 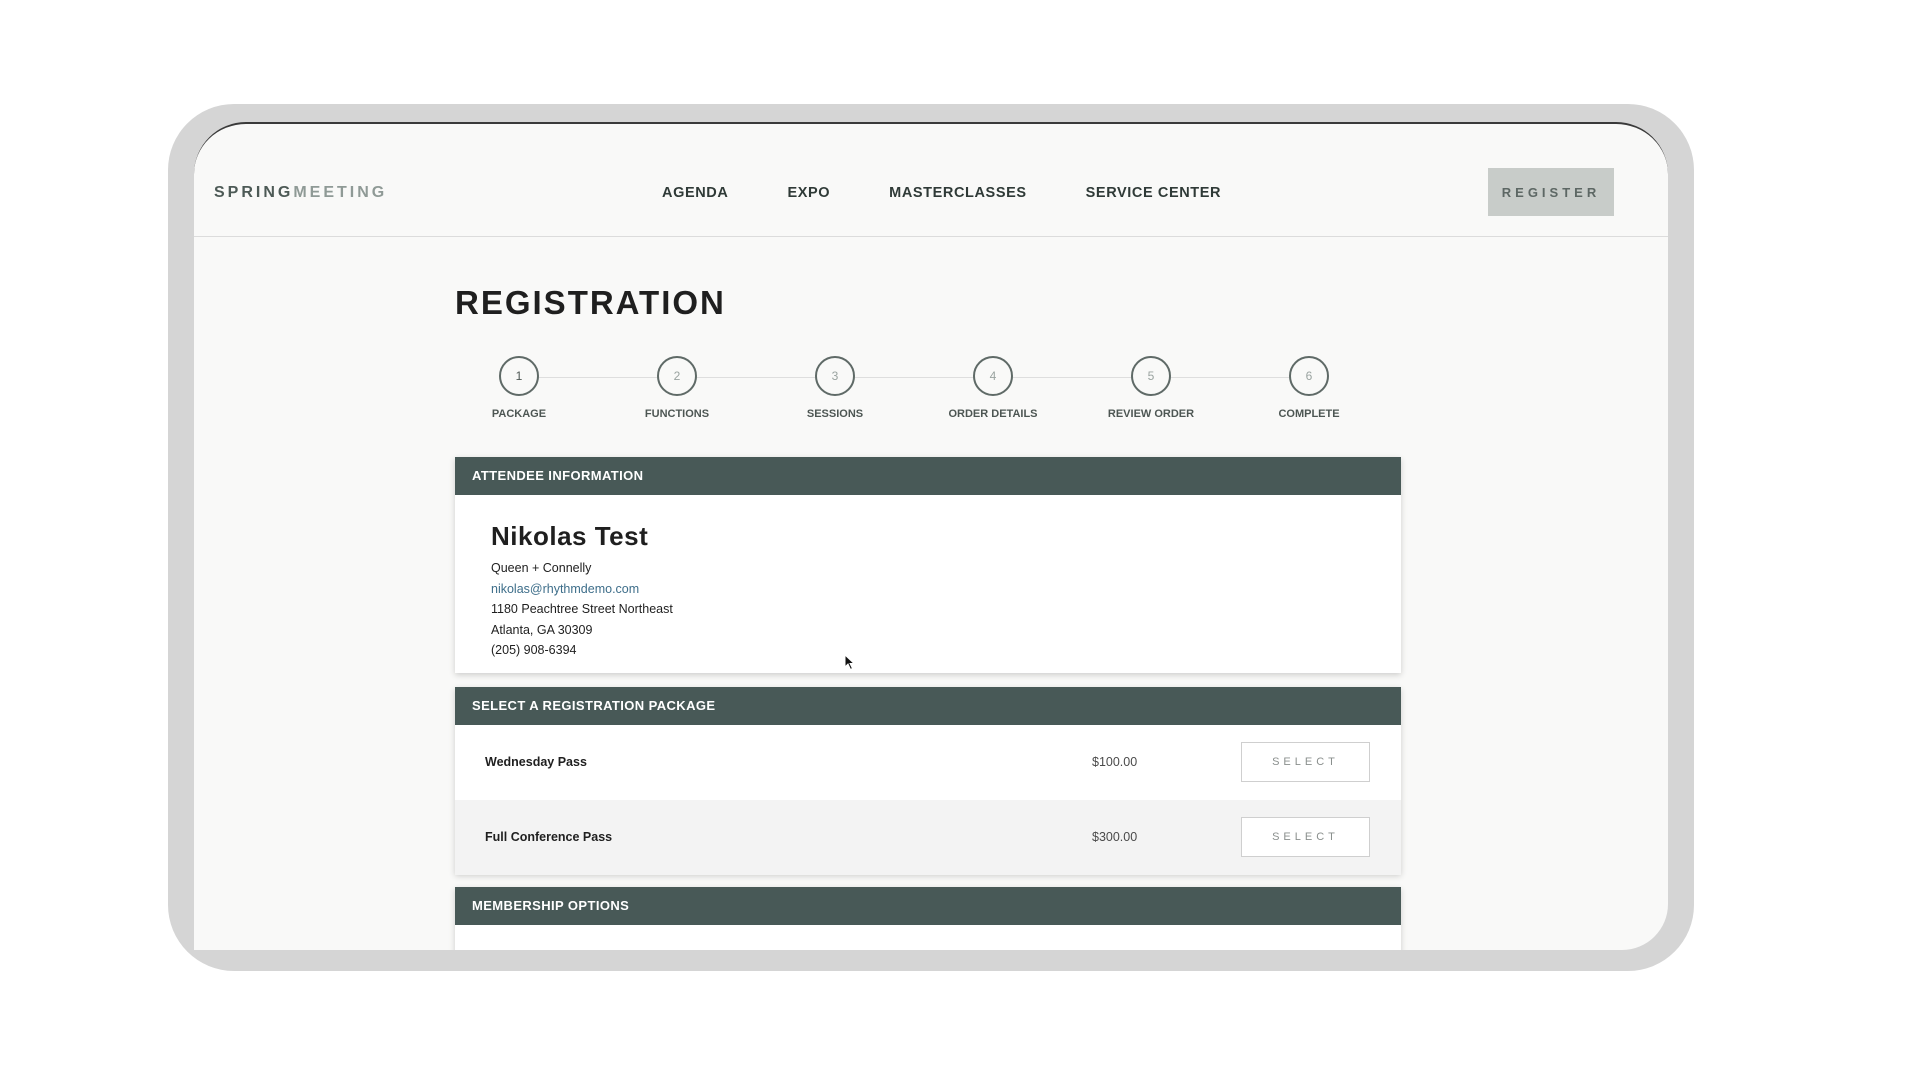 What do you see at coordinates (1115, 762) in the screenshot?
I see `package-price: $100.00` at bounding box center [1115, 762].